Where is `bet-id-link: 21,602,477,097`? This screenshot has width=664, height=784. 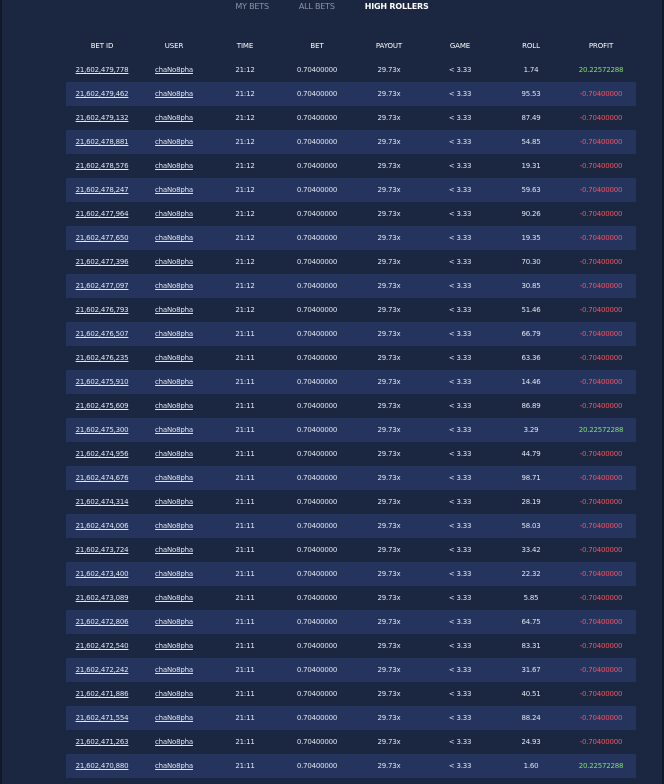 bet-id-link: 21,602,477,097 is located at coordinates (102, 286).